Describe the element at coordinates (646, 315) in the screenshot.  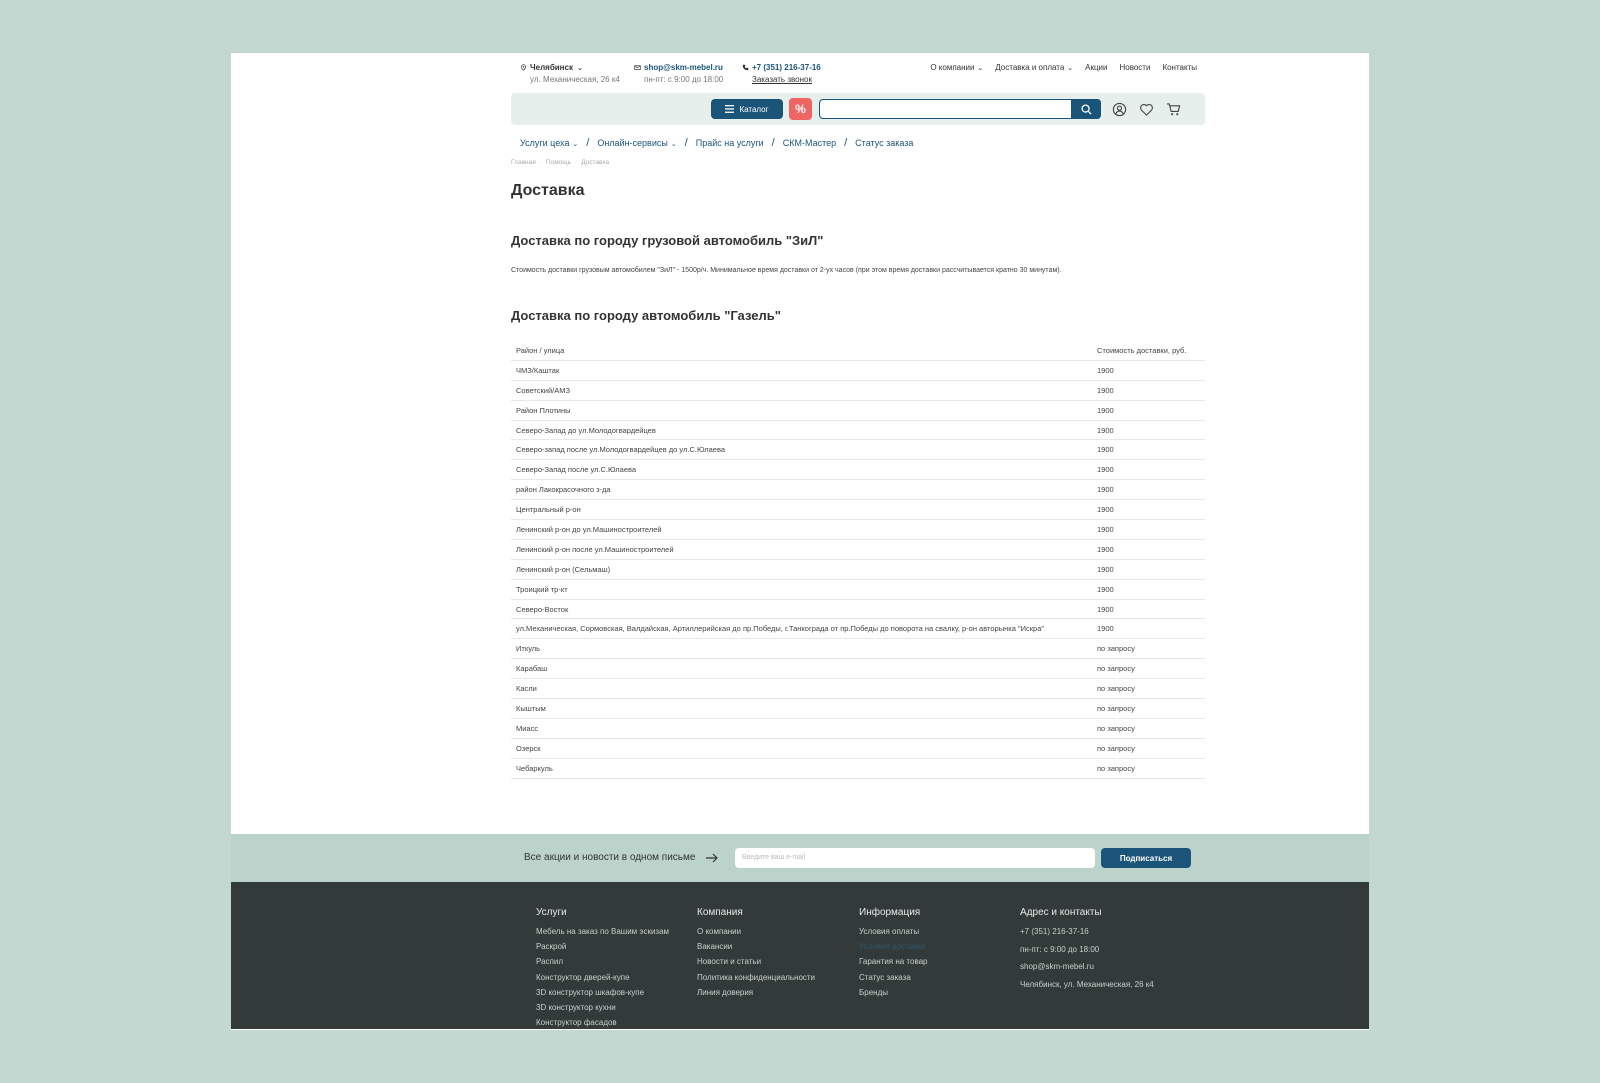
I see `section-title-gazel: Доставка по городу автомобиль "Газель"` at that location.